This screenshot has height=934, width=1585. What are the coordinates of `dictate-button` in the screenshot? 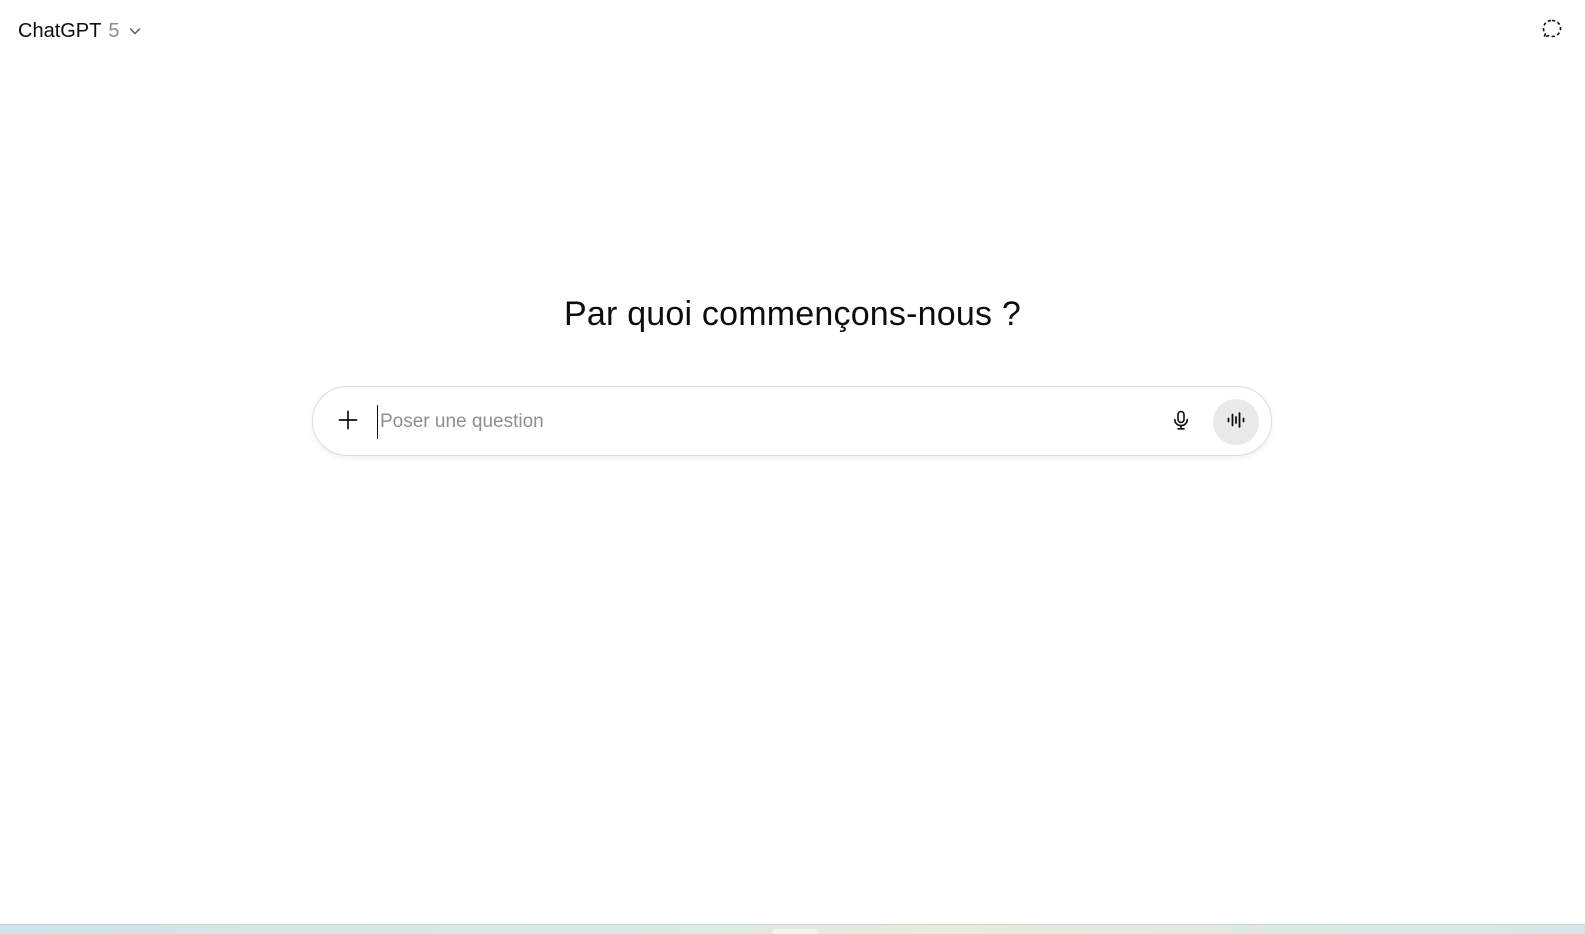 It's located at (1181, 422).